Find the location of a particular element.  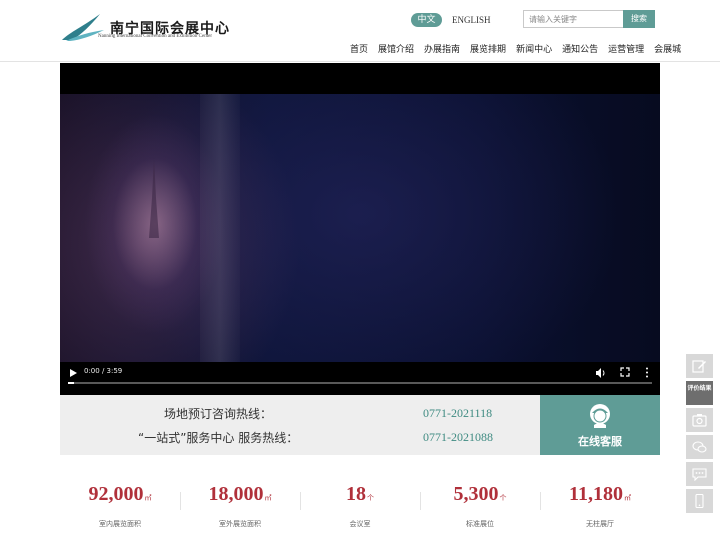

floating-sidebar: 评价结果 is located at coordinates (699, 435).